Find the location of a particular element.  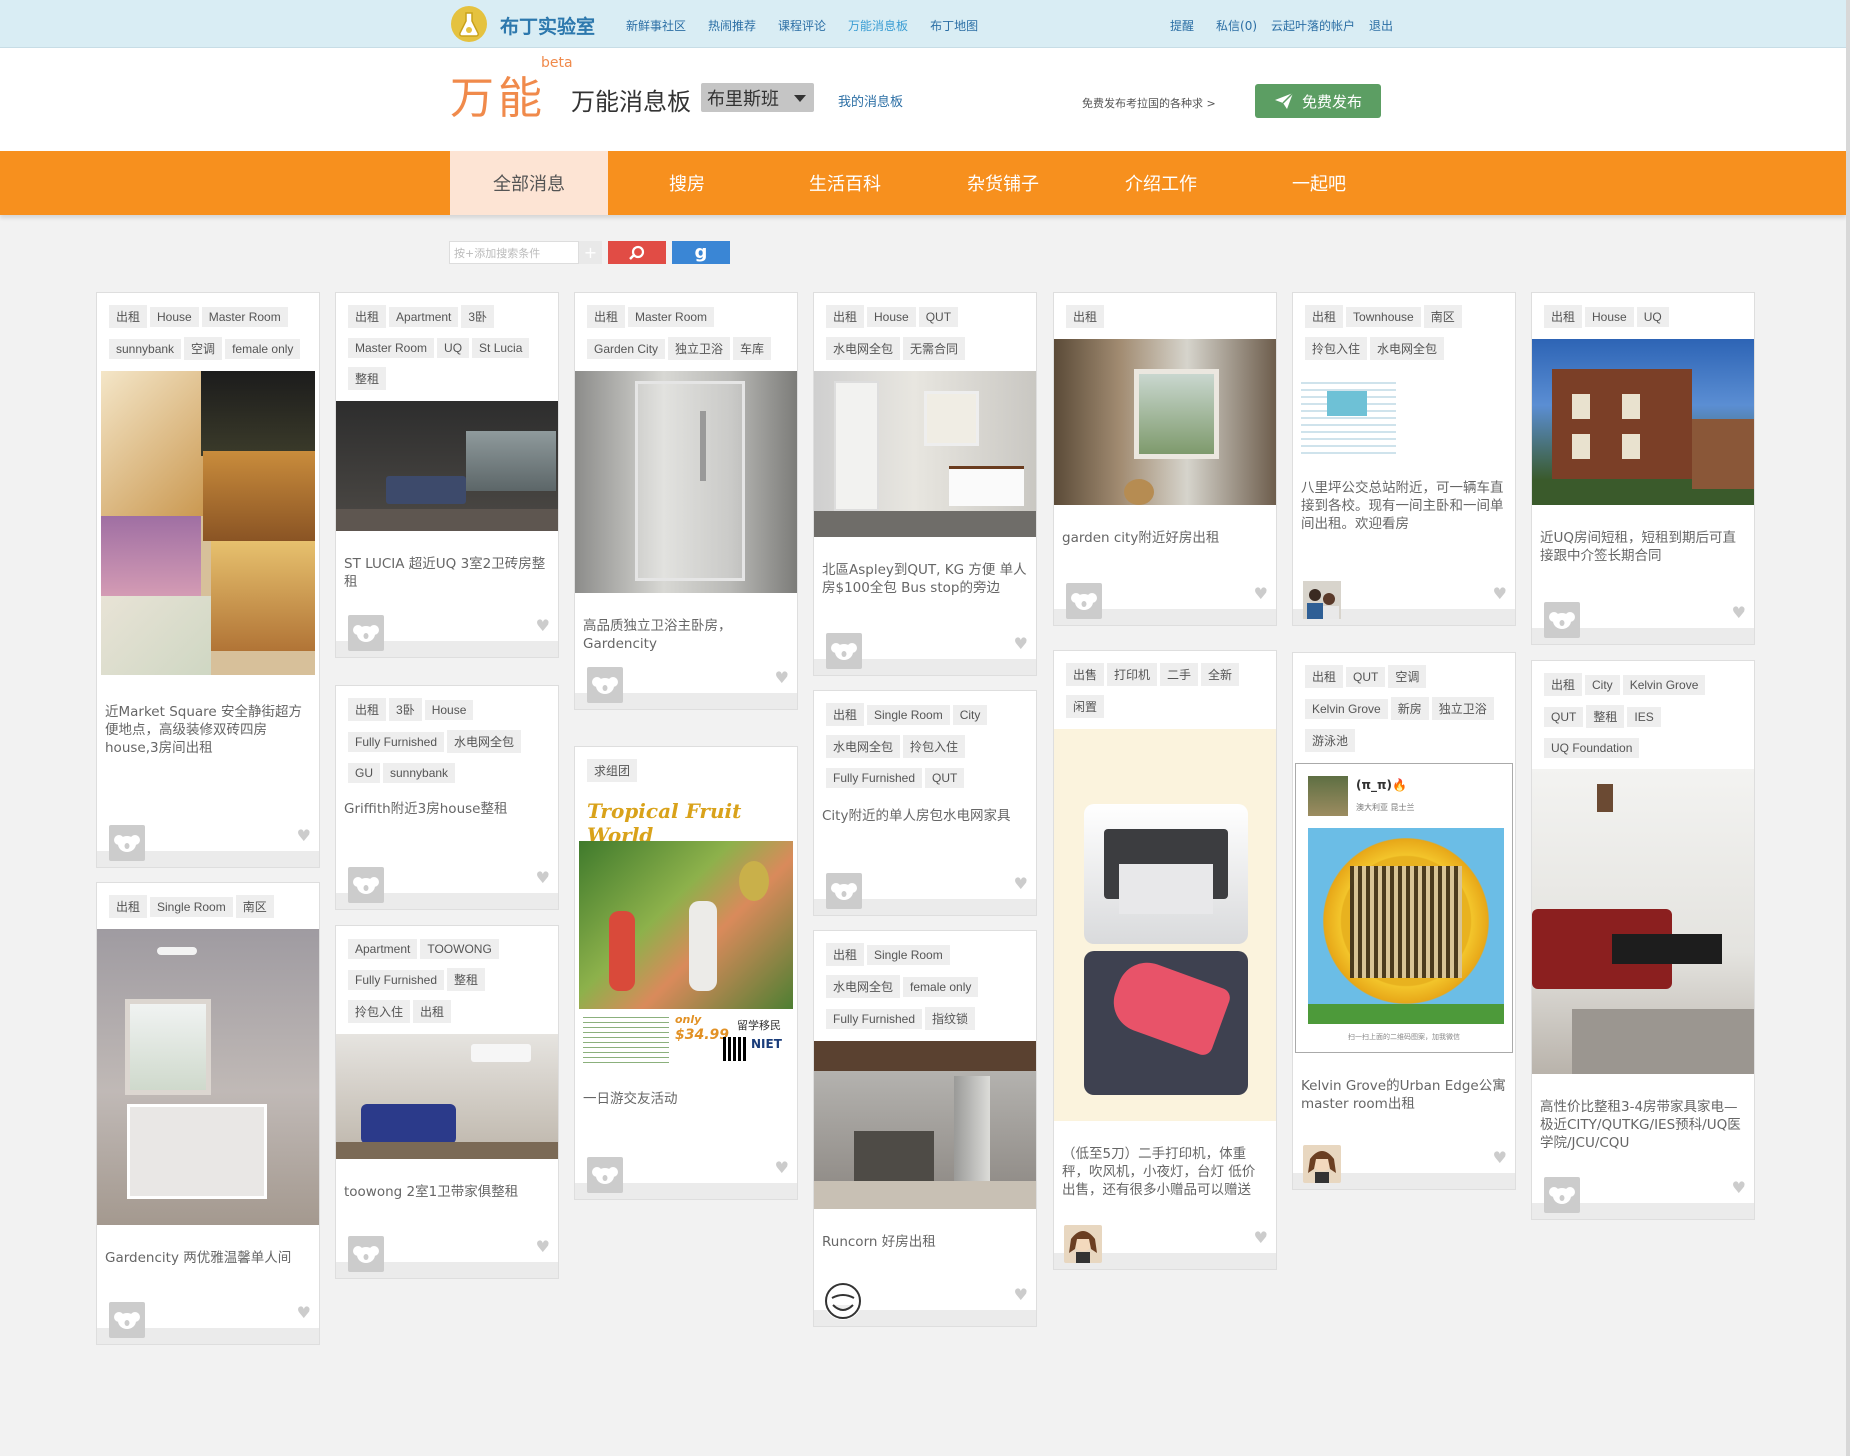

tab-jobs: 介绍工作 is located at coordinates (1161, 183).